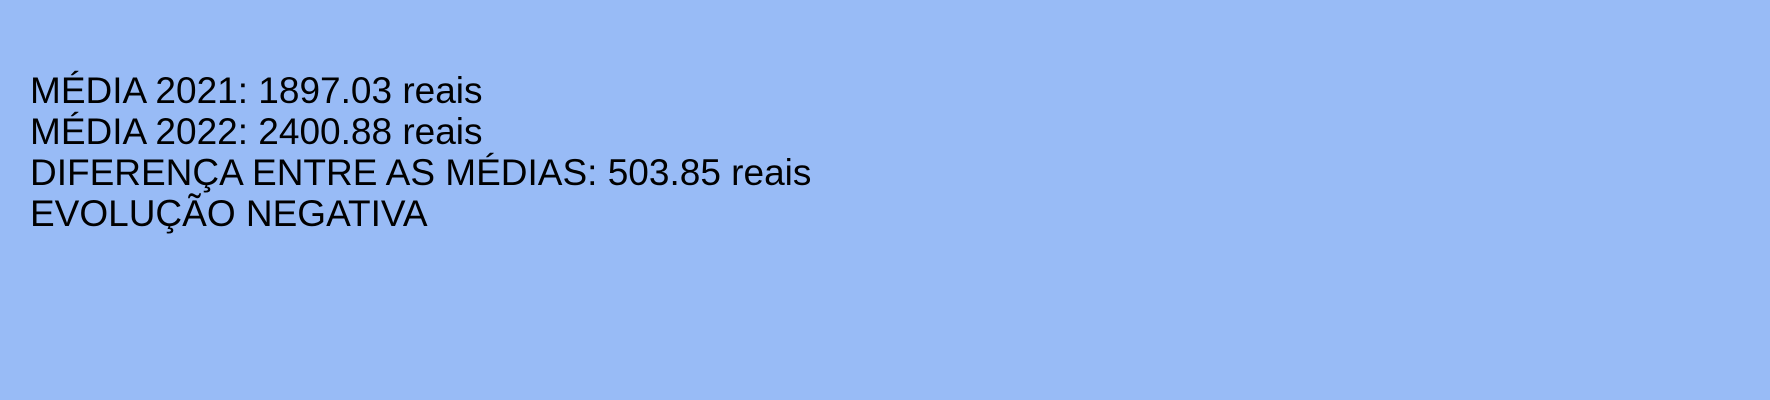  What do you see at coordinates (256, 90) in the screenshot?
I see `average-2021-line: MÉDIA 2021: 1897.03 reais` at bounding box center [256, 90].